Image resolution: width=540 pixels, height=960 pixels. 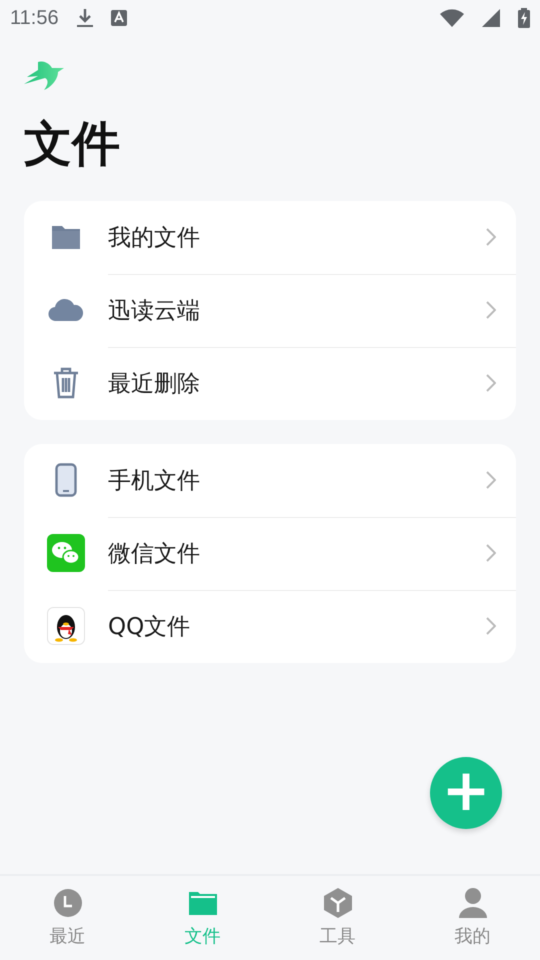 What do you see at coordinates (524, 18) in the screenshot?
I see `battery-icon` at bounding box center [524, 18].